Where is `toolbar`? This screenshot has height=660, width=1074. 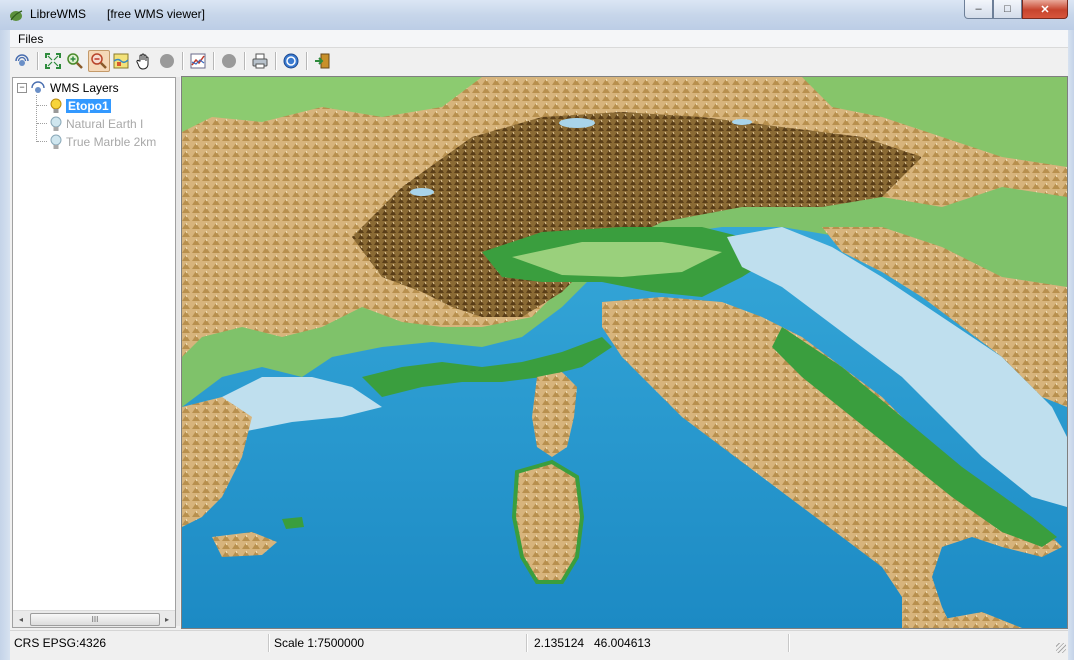 toolbar is located at coordinates (539, 61).